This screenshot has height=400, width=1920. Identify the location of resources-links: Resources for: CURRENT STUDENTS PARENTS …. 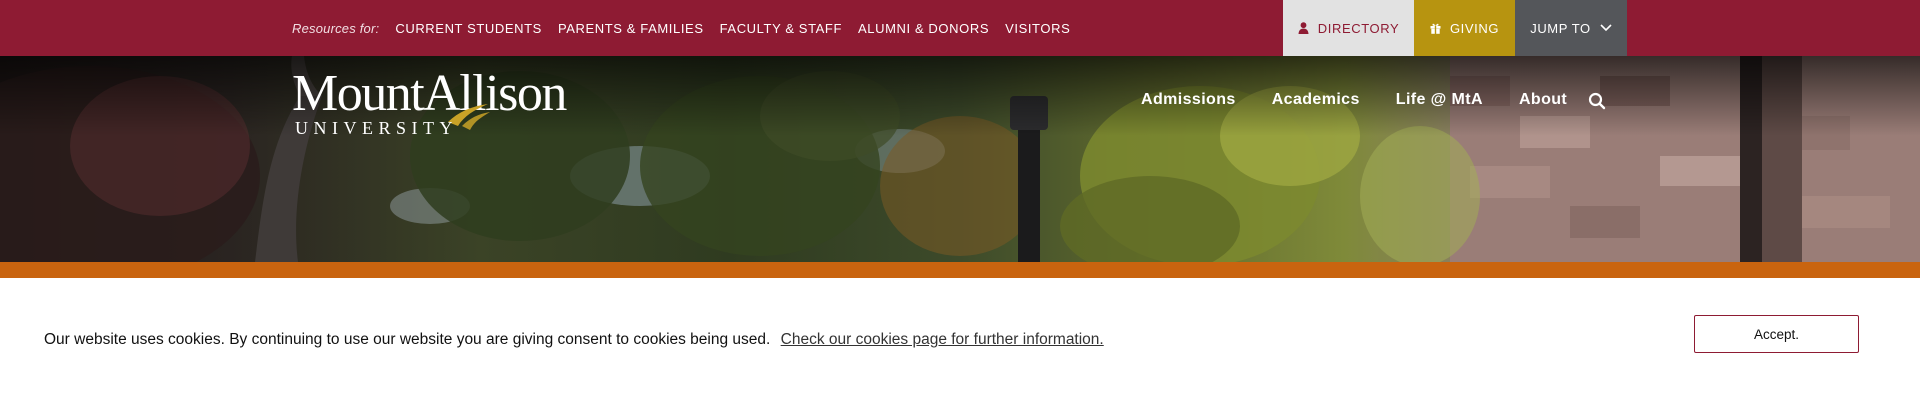
(681, 28).